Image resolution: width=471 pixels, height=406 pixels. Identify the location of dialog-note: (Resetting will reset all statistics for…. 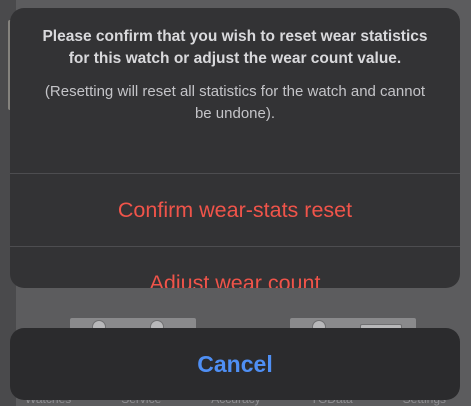
(235, 102).